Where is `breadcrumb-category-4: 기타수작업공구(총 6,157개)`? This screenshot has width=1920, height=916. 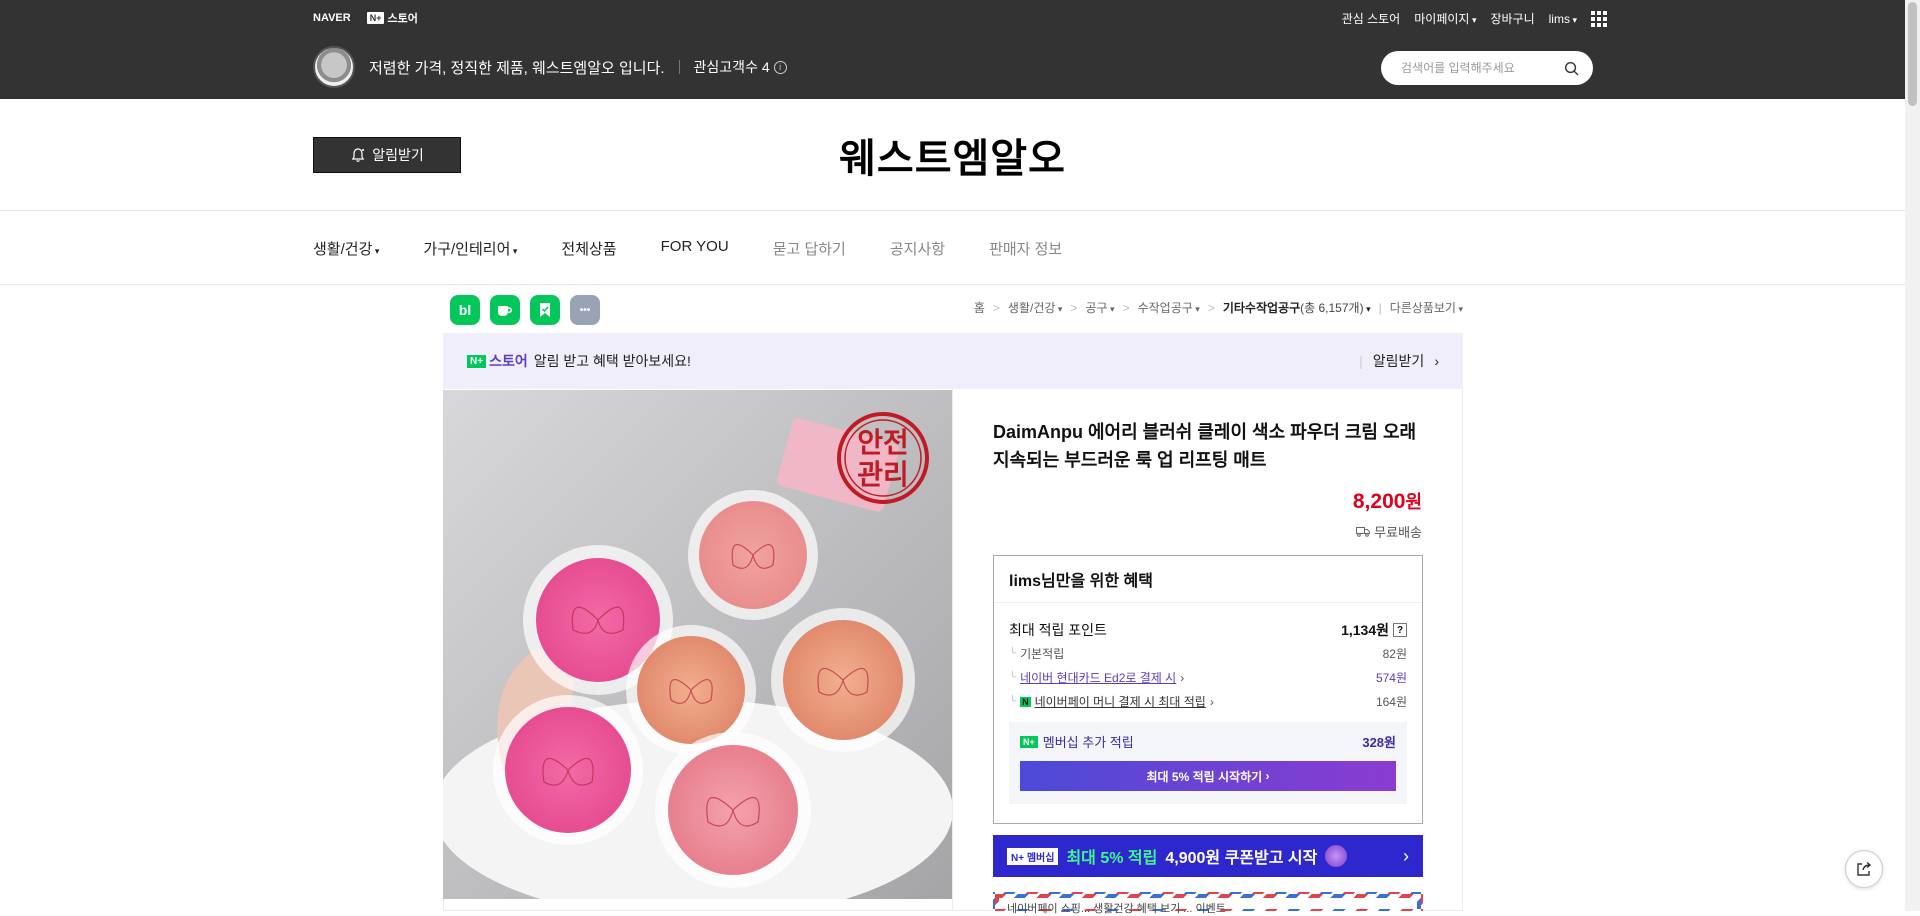
breadcrumb-category-4: 기타수작업공구(총 6,157개) is located at coordinates (1297, 307).